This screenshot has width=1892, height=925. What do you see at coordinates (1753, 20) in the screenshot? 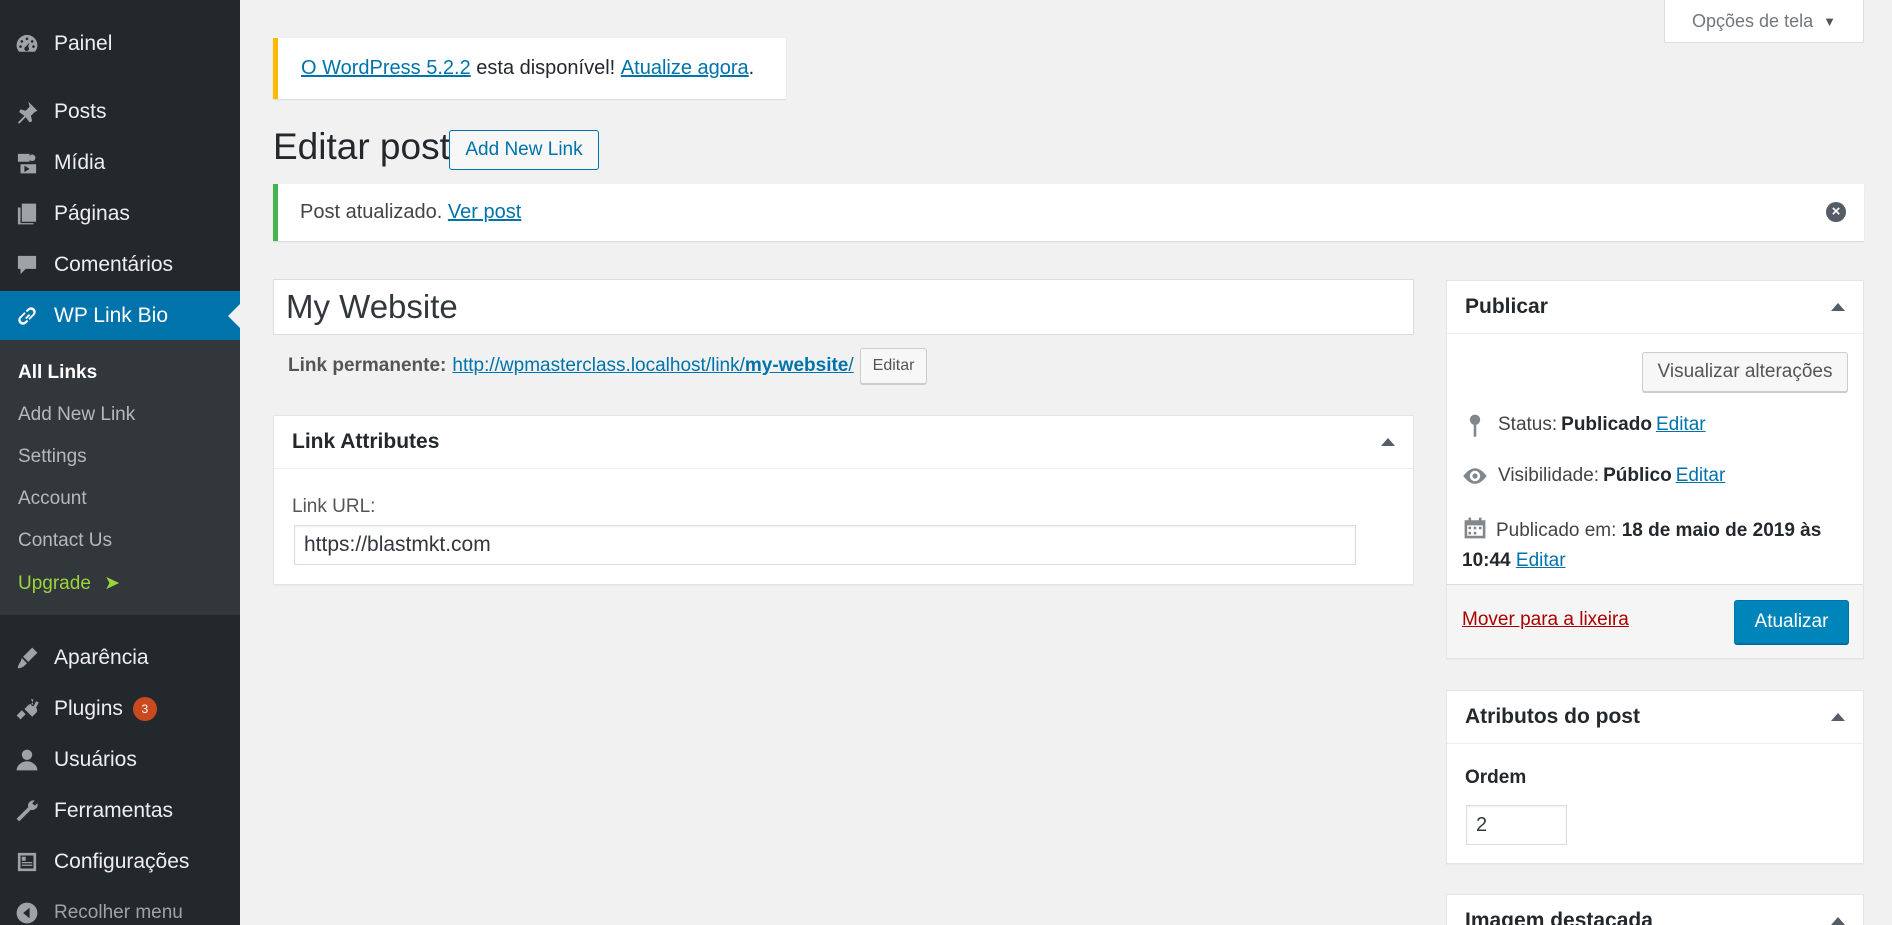
I see `screen-options-label: Opções de tela` at bounding box center [1753, 20].